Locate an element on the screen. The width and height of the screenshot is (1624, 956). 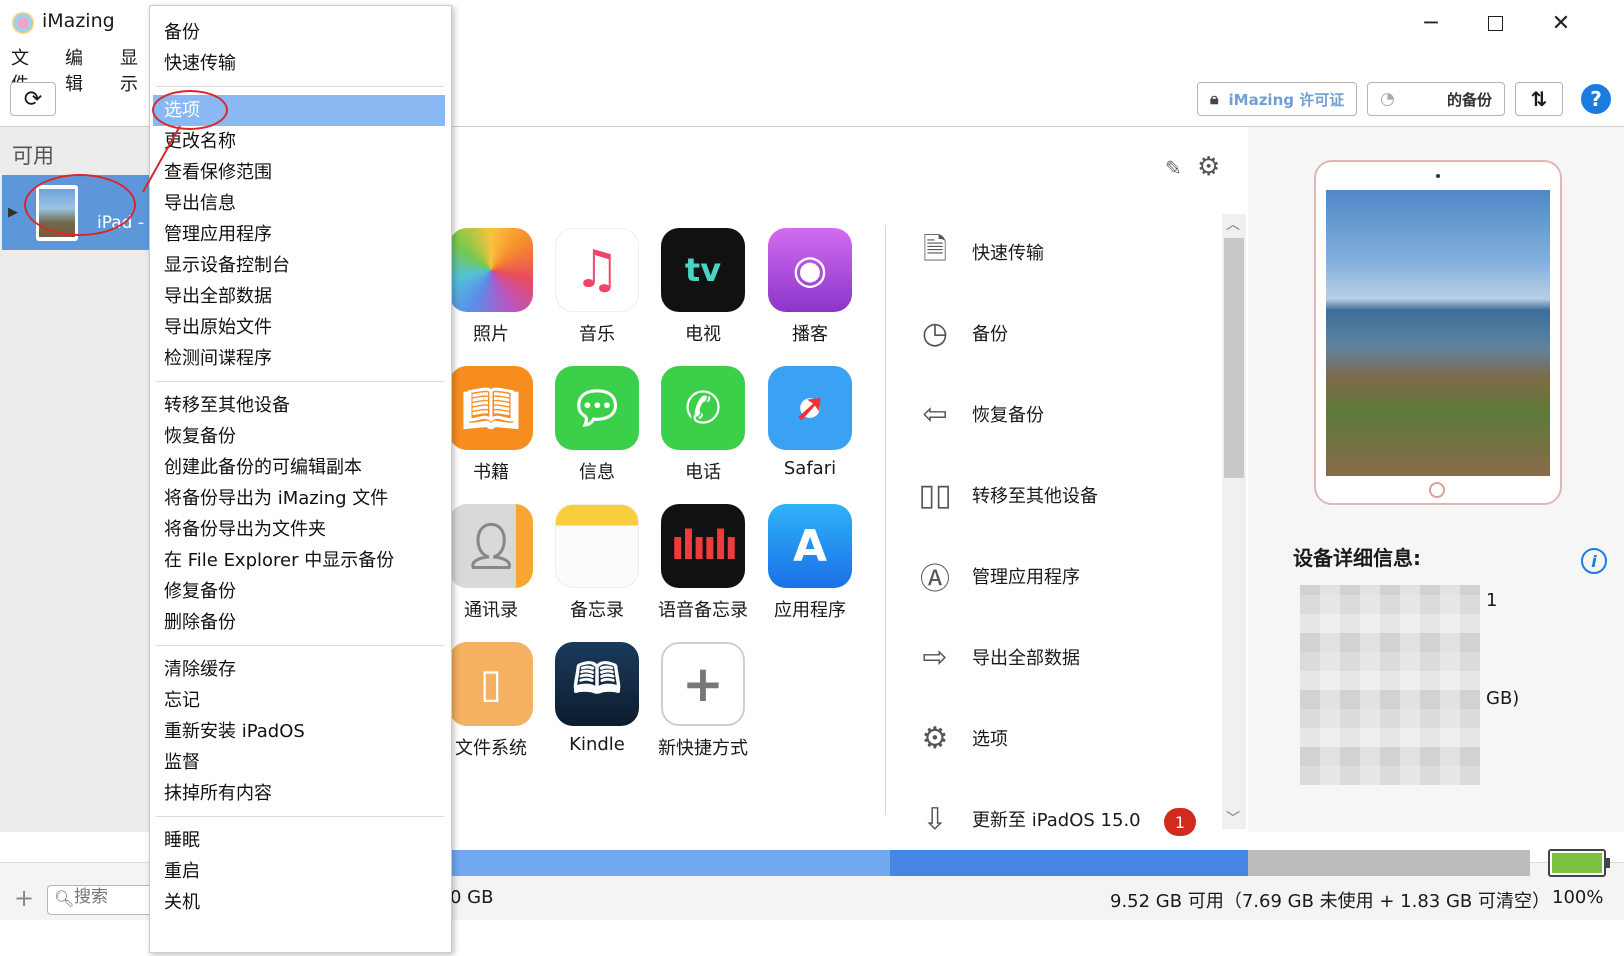
menu-item-supervise: 监督 is located at coordinates (182, 761).